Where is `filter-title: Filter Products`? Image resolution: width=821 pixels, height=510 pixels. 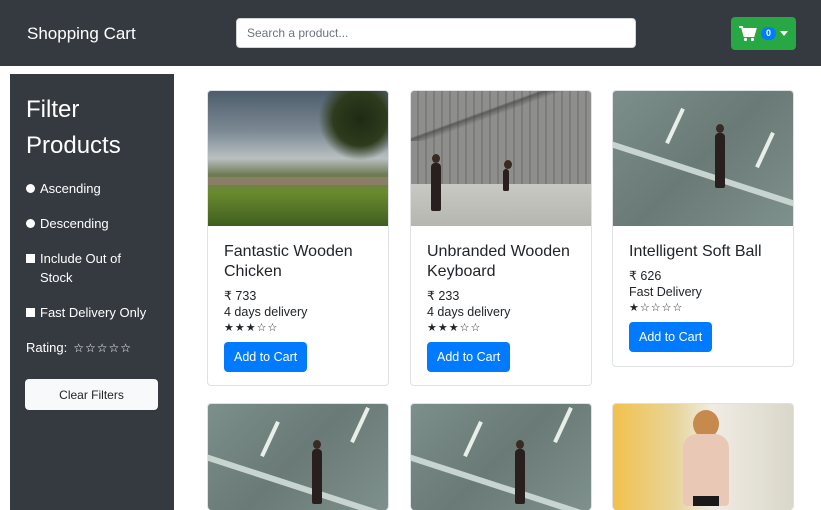
filter-title: Filter Products is located at coordinates (73, 127).